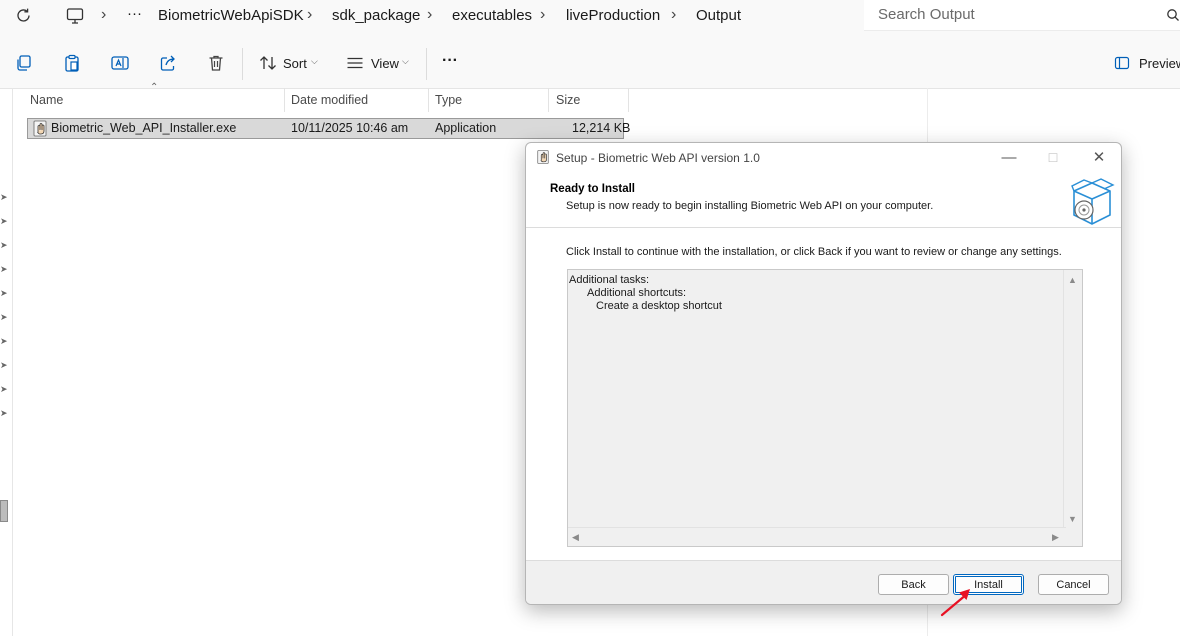 This screenshot has height=636, width=1180. I want to click on rename-icon, so click(120, 63).